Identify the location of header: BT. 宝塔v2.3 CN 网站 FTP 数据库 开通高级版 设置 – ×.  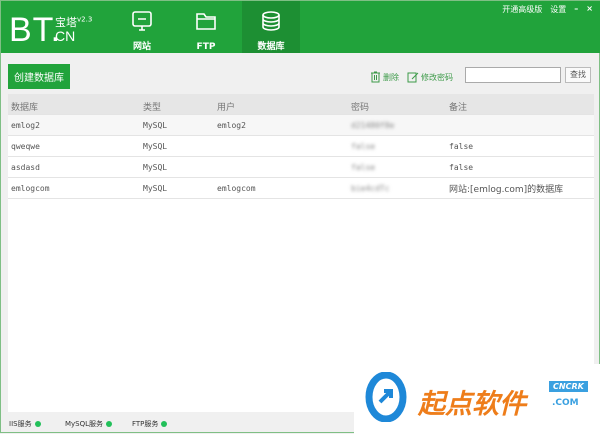
(300, 27).